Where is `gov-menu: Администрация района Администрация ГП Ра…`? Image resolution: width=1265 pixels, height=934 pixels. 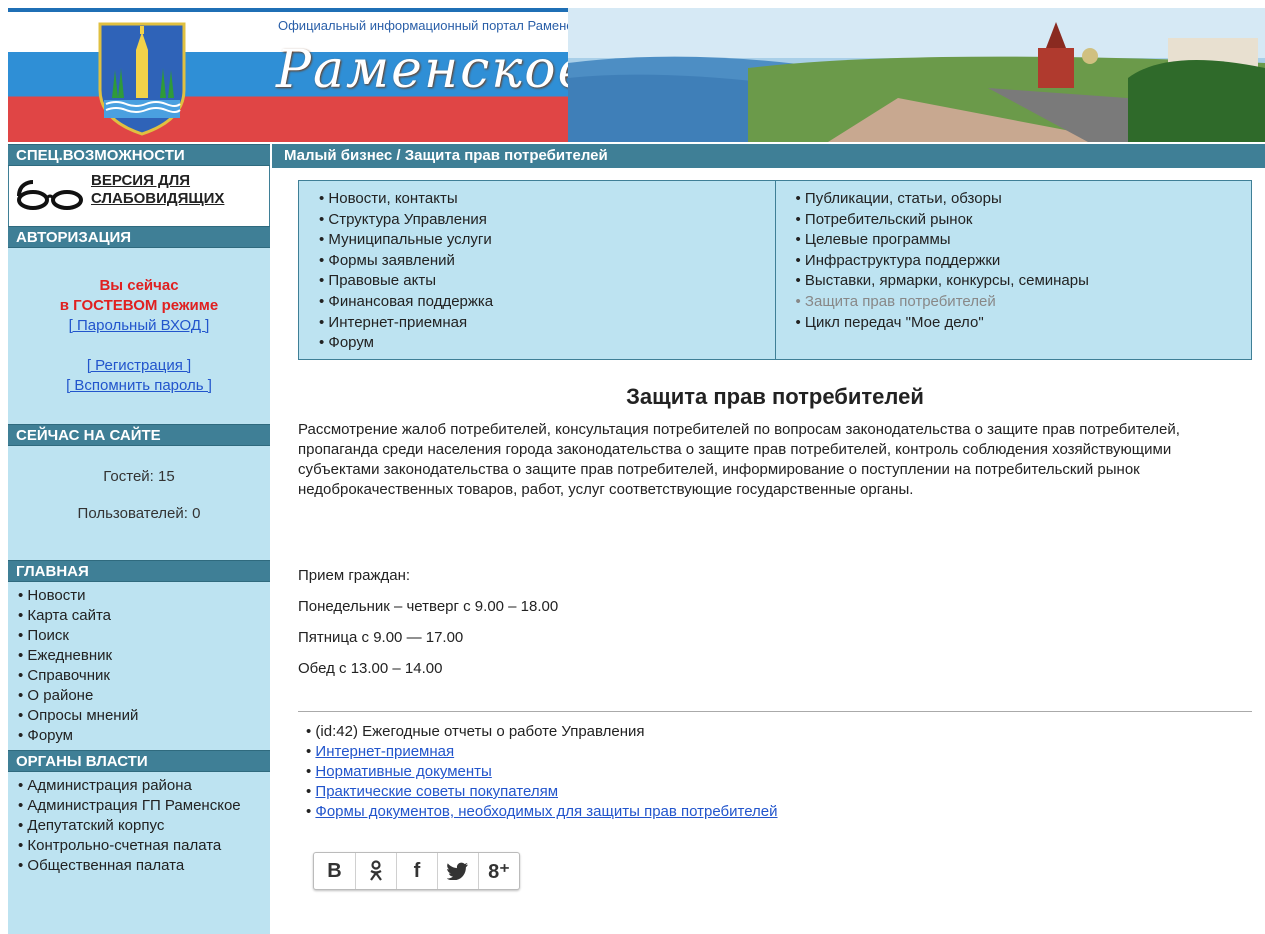 gov-menu: Администрация района Администрация ГП Ра… is located at coordinates (139, 826).